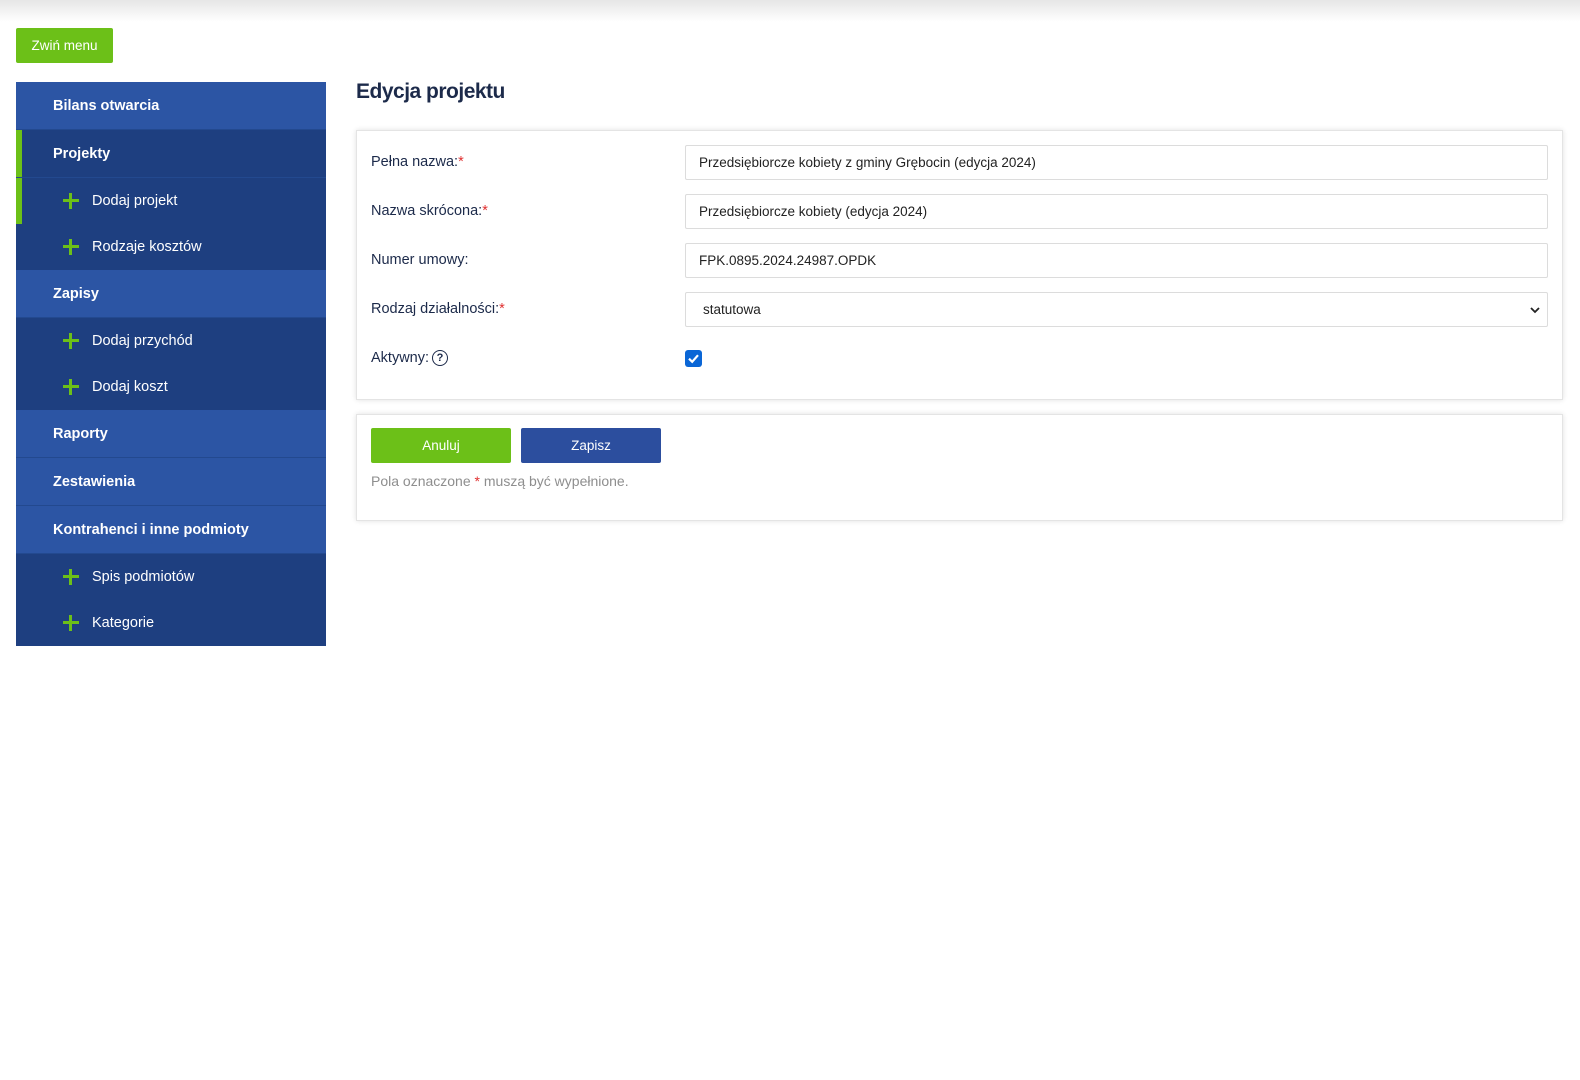 The height and width of the screenshot is (1080, 1580). I want to click on sidebar-item-dodaj-projekt: Dodaj projekt, so click(171, 201).